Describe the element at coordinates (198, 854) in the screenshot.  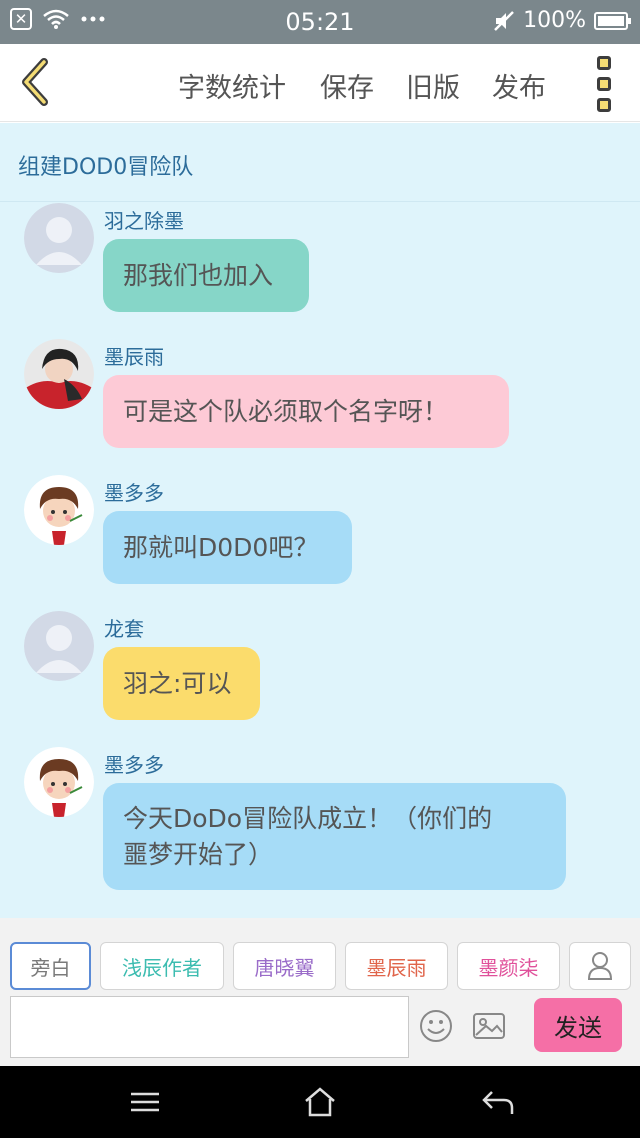
I see `message-text-line: 噩梦开始了）` at that location.